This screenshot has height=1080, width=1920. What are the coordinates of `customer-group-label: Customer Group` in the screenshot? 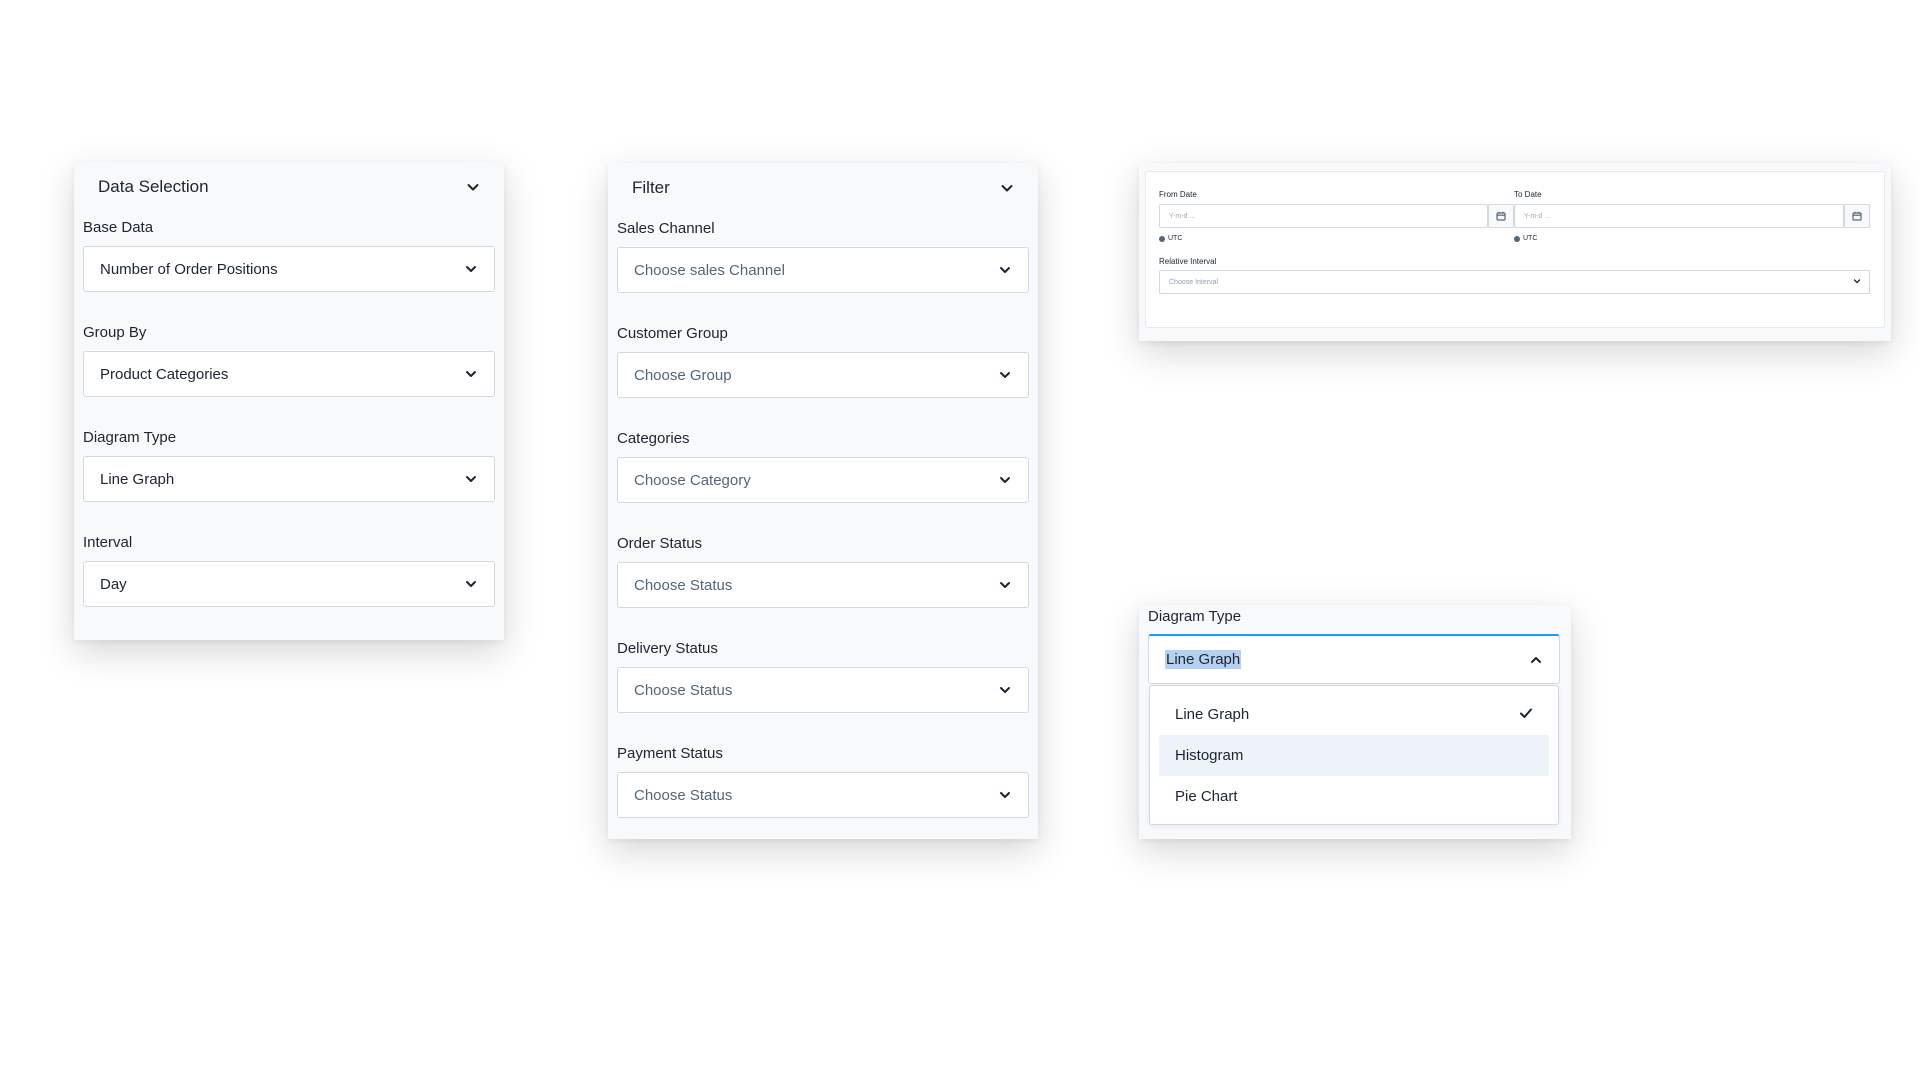 It's located at (672, 333).